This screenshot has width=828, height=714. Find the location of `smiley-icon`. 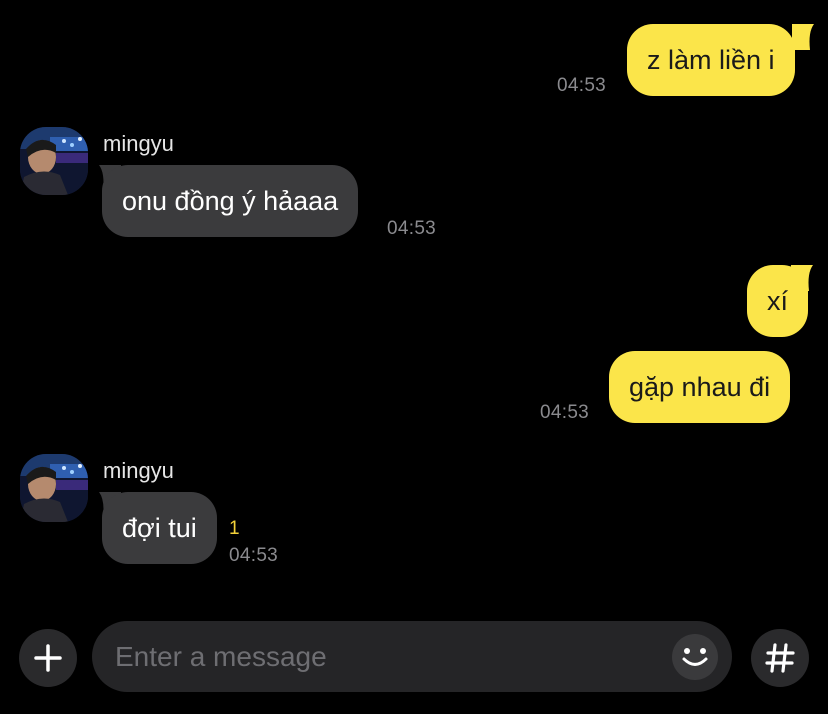

smiley-icon is located at coordinates (697, 651).